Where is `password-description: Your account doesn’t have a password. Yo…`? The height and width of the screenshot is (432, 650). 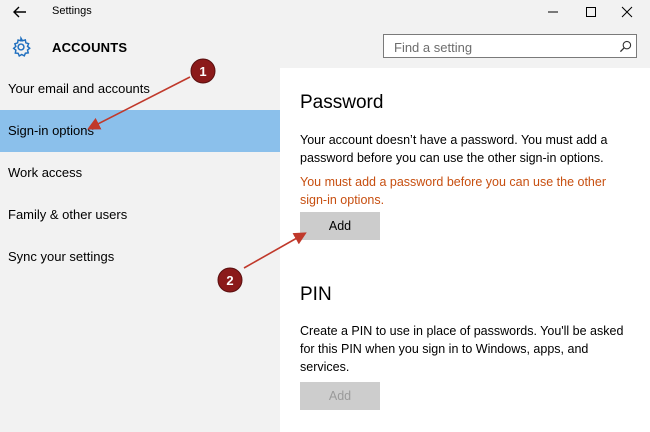
password-description: Your account doesn’t have a password. Yo… is located at coordinates (454, 149).